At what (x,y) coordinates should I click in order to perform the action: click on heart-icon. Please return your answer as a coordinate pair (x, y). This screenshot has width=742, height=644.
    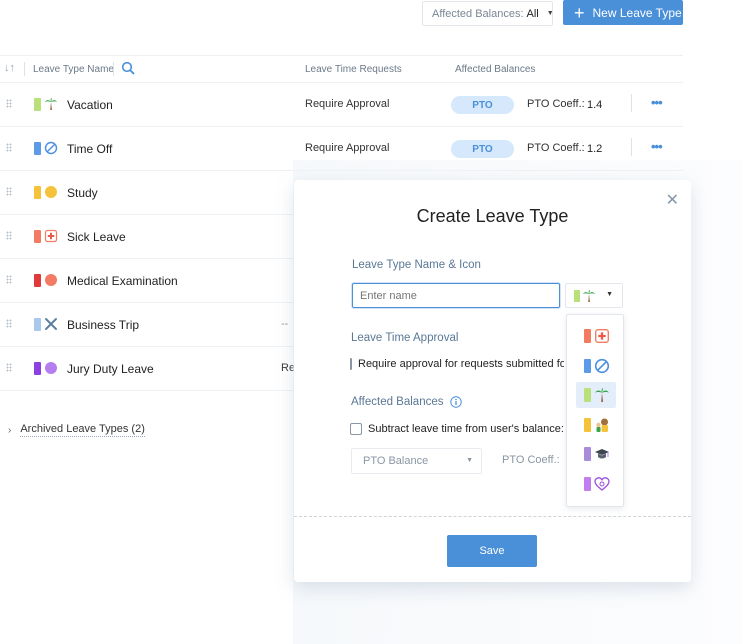
    Looking at the image, I should click on (602, 484).